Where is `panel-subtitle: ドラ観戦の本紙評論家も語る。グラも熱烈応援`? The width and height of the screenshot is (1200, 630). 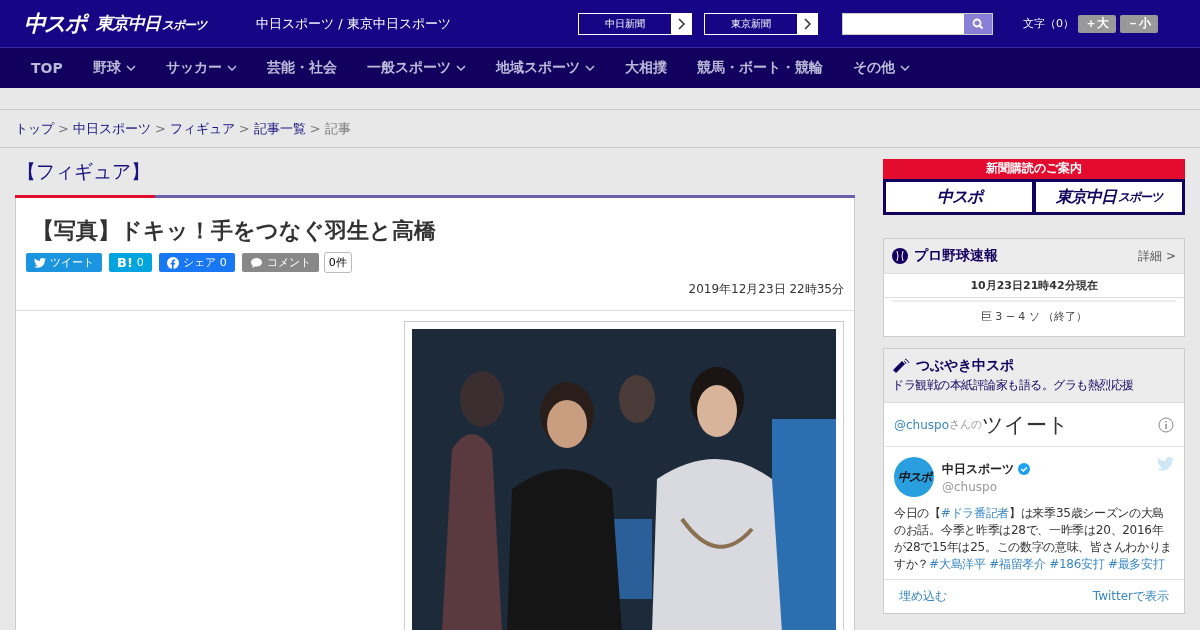
panel-subtitle: ドラ観戦の本紙評論家も語る。グラも熱烈応援 is located at coordinates (1013, 385).